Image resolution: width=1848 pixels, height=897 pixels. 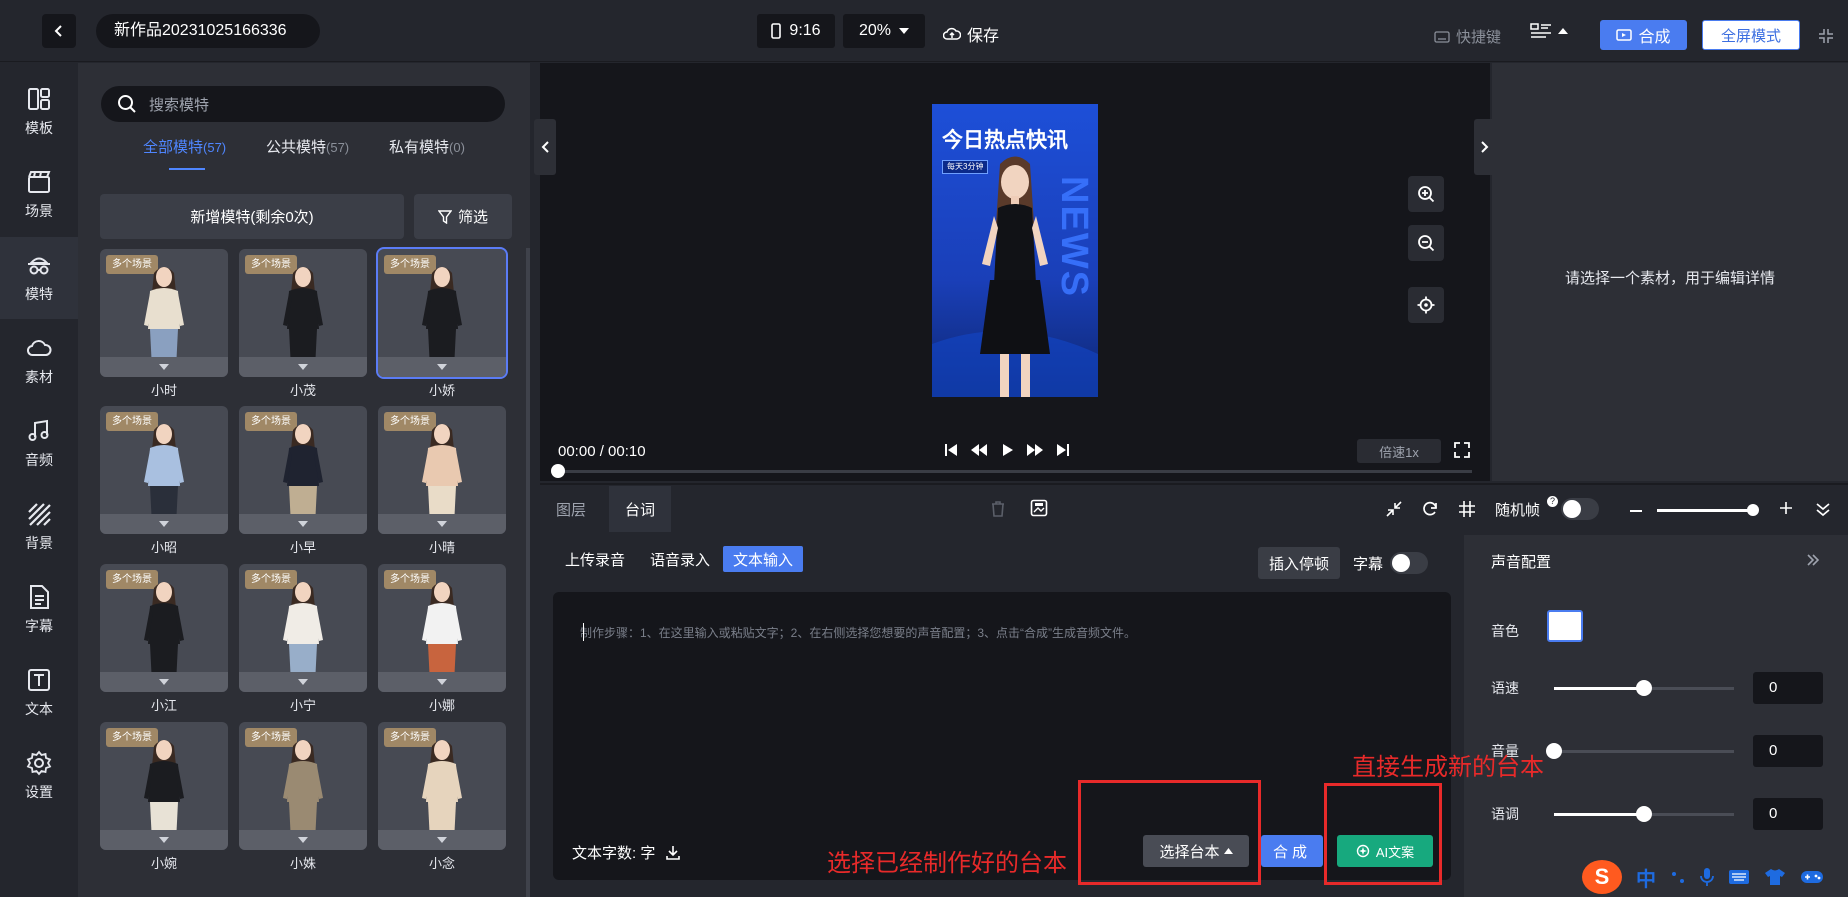 What do you see at coordinates (1678, 877) in the screenshot?
I see `ime-punctuation-icon` at bounding box center [1678, 877].